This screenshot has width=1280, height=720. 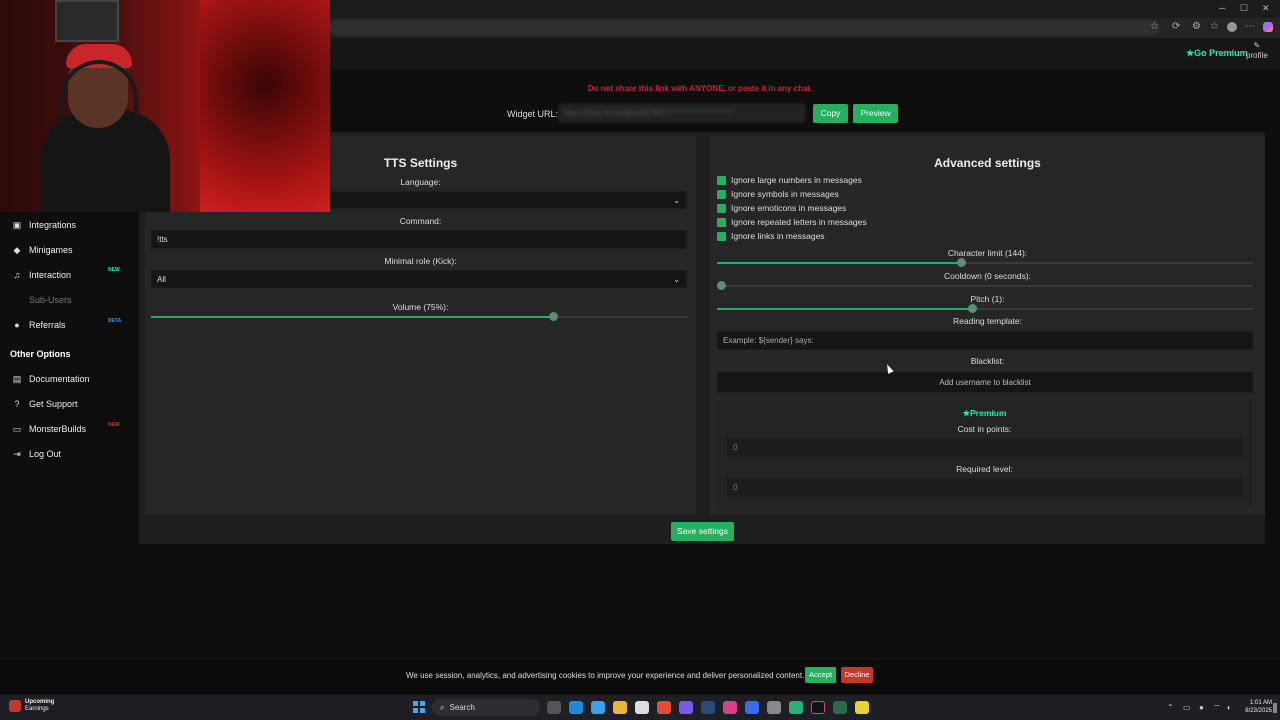 I want to click on sidebar-item-label: Log Out, so click(x=45, y=454).